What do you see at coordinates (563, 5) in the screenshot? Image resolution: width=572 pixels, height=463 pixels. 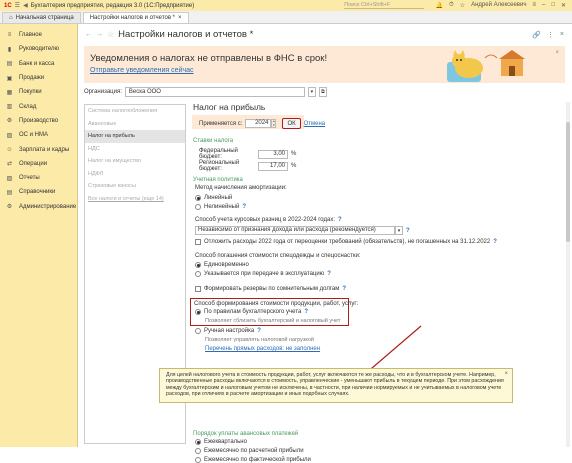 I see `close-icon: ✕` at bounding box center [563, 5].